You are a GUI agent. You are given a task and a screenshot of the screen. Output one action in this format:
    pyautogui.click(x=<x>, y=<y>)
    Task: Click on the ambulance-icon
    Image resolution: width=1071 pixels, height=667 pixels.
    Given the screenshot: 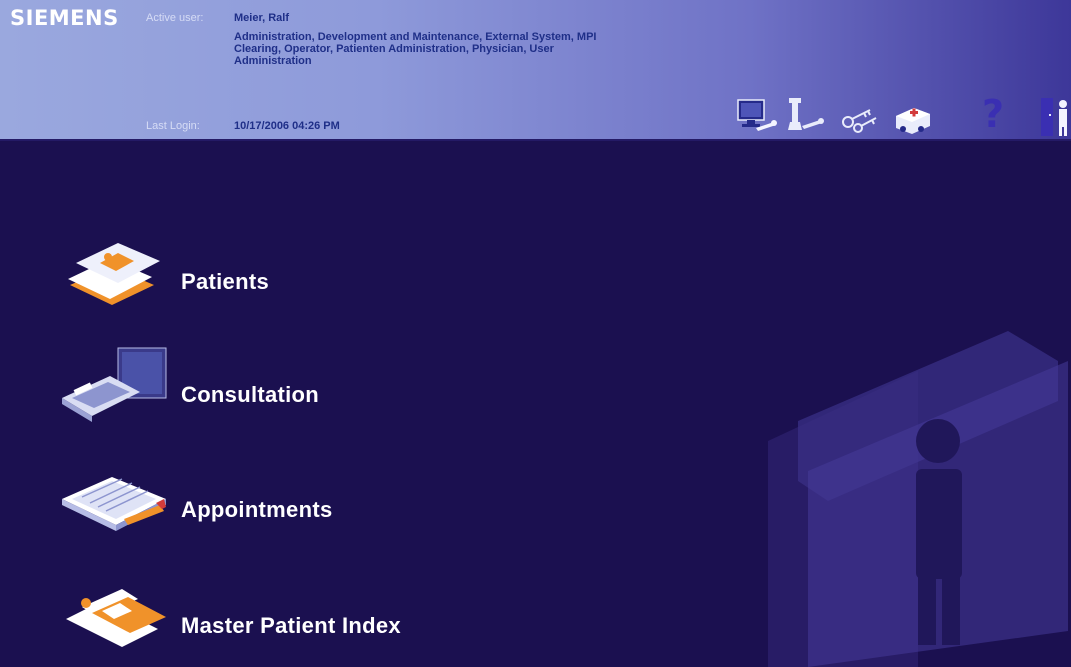 What is the action you would take?
    pyautogui.click(x=913, y=118)
    